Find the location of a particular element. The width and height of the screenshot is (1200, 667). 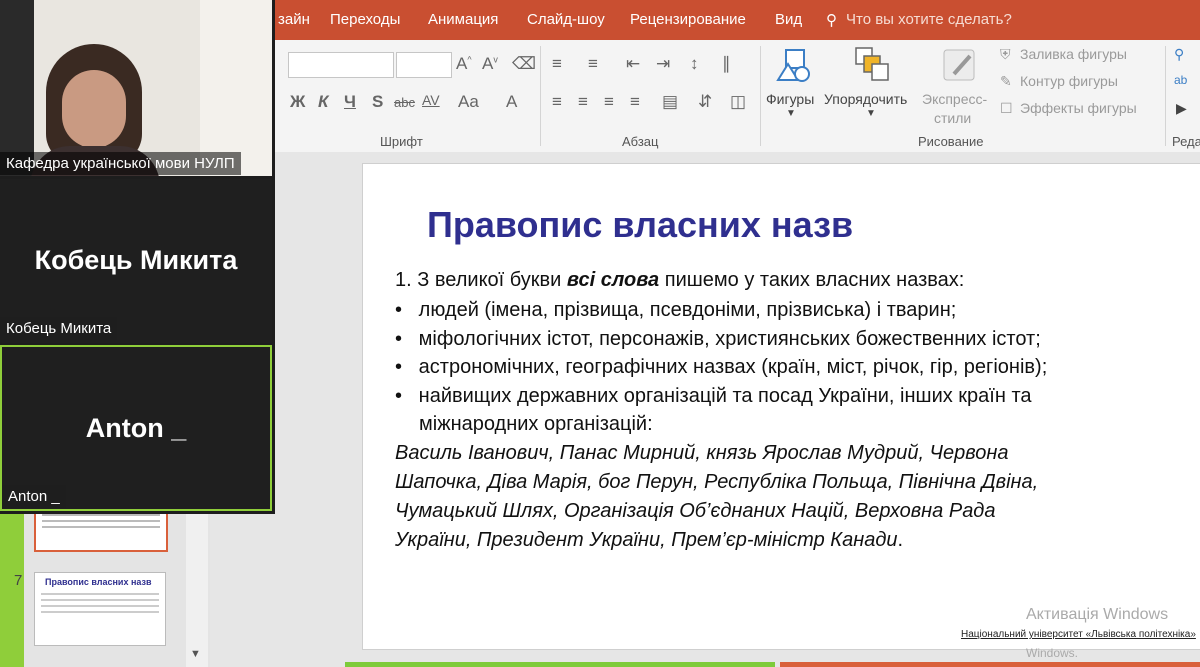

activation-watermark-line2: Windows. is located at coordinates (1052, 653).